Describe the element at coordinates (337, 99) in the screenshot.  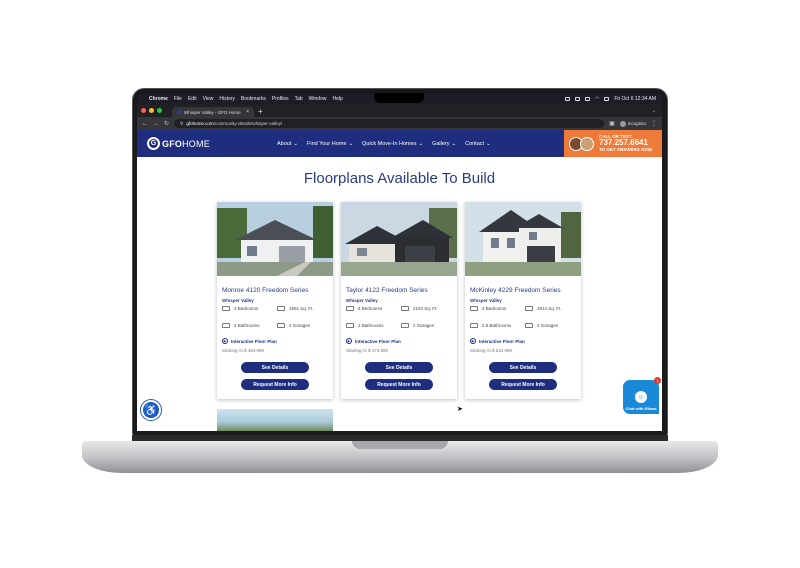
I see `menubar-item-help: Help` at that location.